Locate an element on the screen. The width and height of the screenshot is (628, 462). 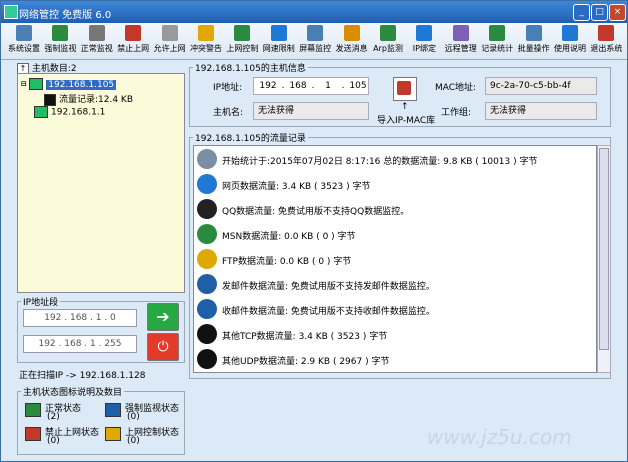
ip-octet: 1 is located at coordinates (328, 86).